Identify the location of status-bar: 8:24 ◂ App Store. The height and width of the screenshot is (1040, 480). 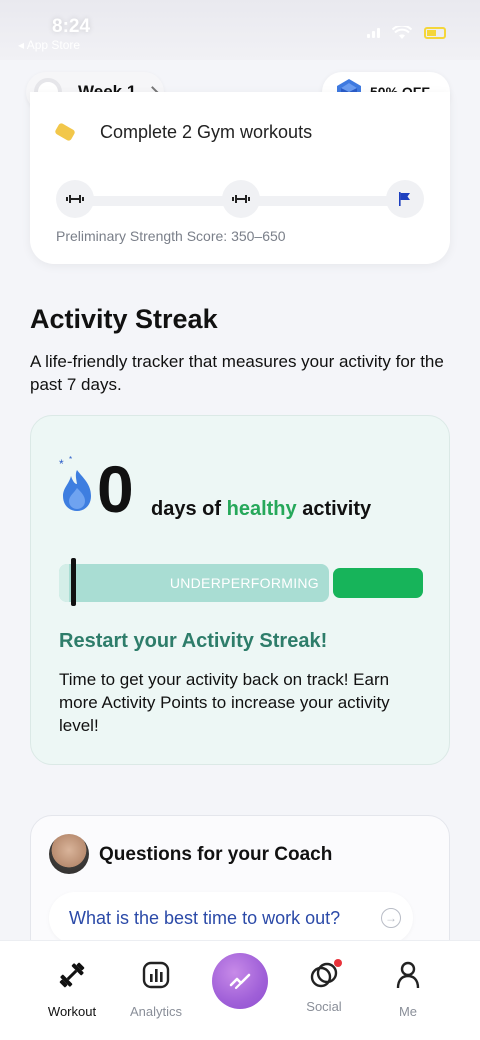
(240, 30).